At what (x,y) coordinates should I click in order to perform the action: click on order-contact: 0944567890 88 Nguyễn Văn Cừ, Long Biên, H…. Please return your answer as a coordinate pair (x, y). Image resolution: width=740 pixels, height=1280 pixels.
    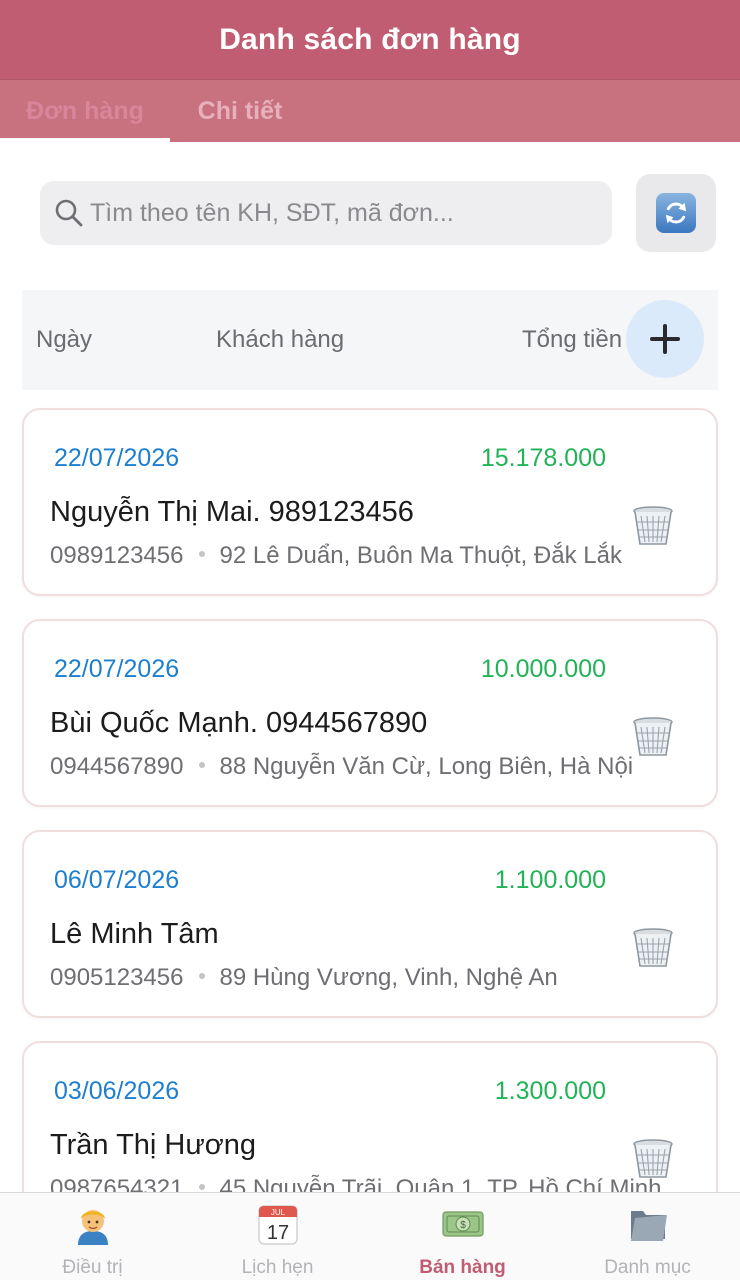
    Looking at the image, I should click on (341, 767).